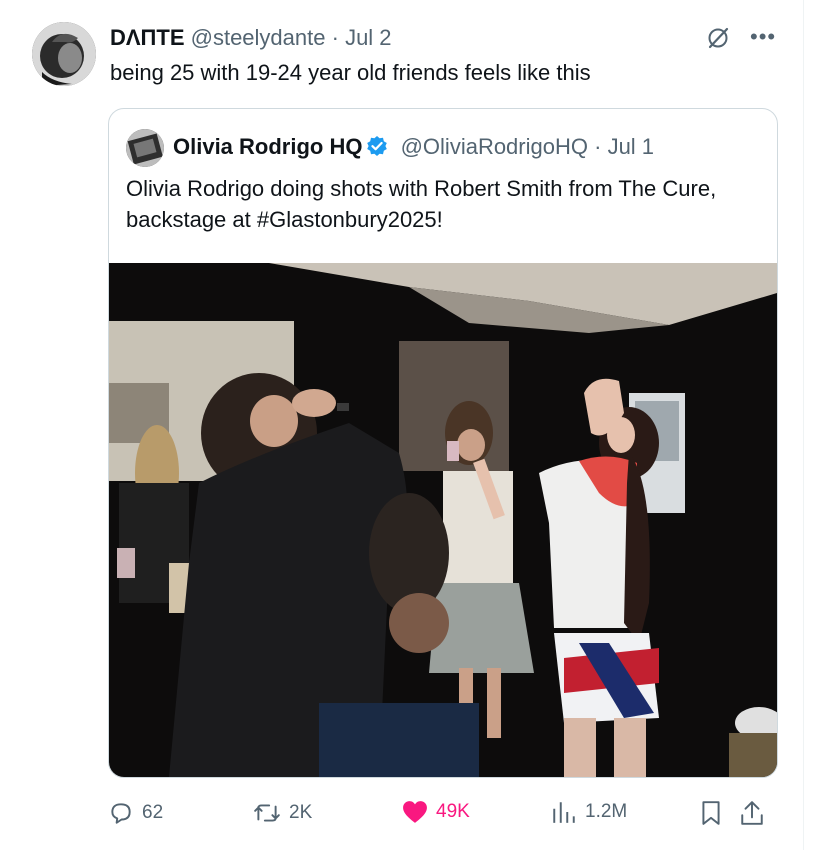 This screenshot has height=850, width=822. Describe the element at coordinates (64, 54) in the screenshot. I see `author-avatar` at that location.